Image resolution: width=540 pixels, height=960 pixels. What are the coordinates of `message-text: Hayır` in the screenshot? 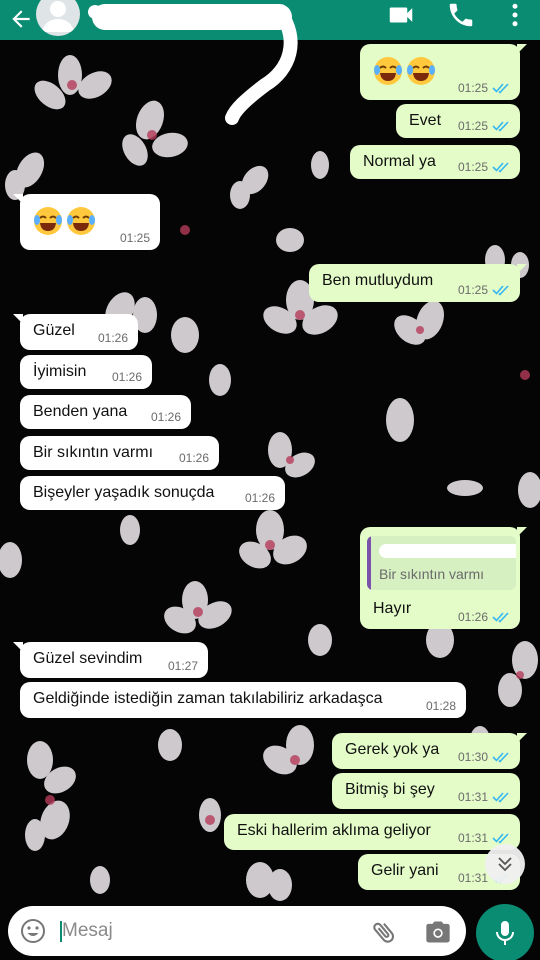 It's located at (392, 608).